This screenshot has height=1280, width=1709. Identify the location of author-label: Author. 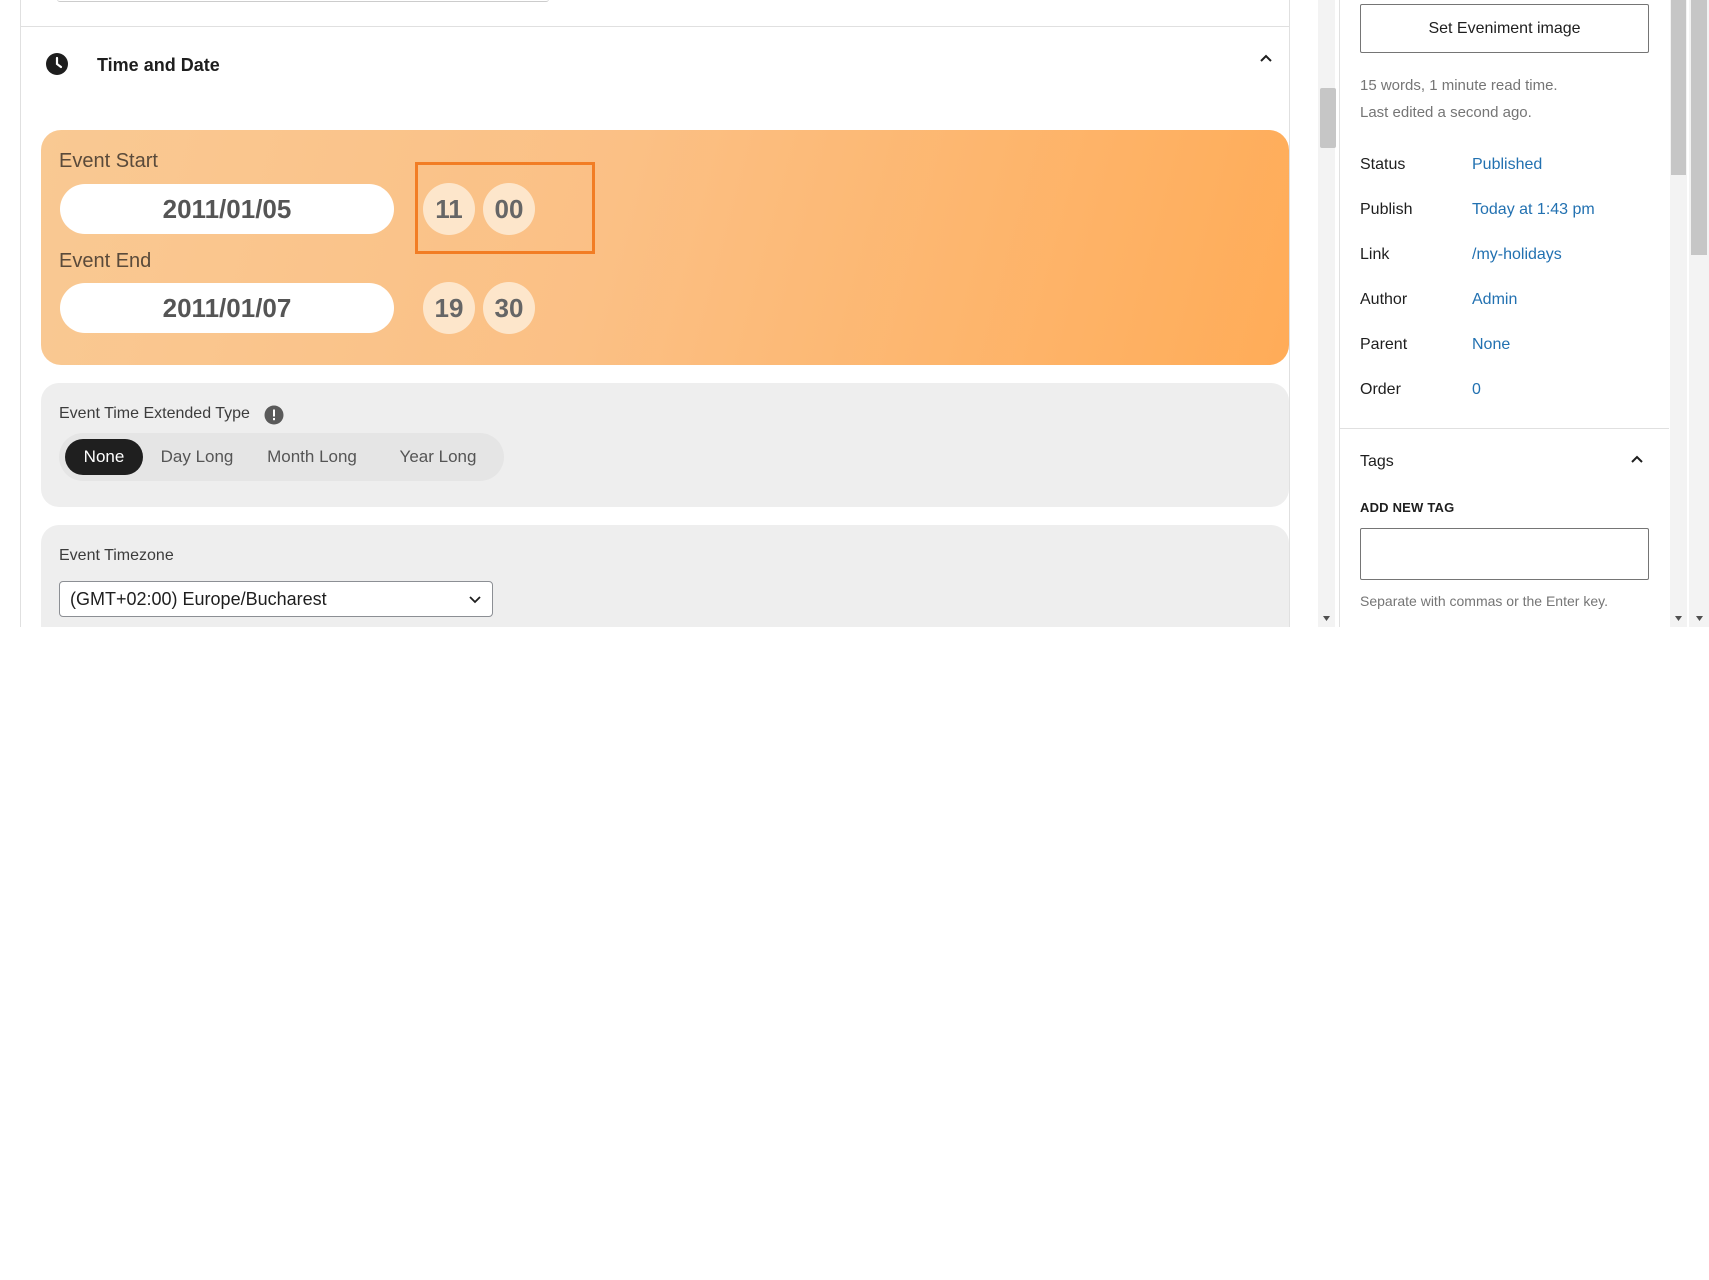
(1384, 299).